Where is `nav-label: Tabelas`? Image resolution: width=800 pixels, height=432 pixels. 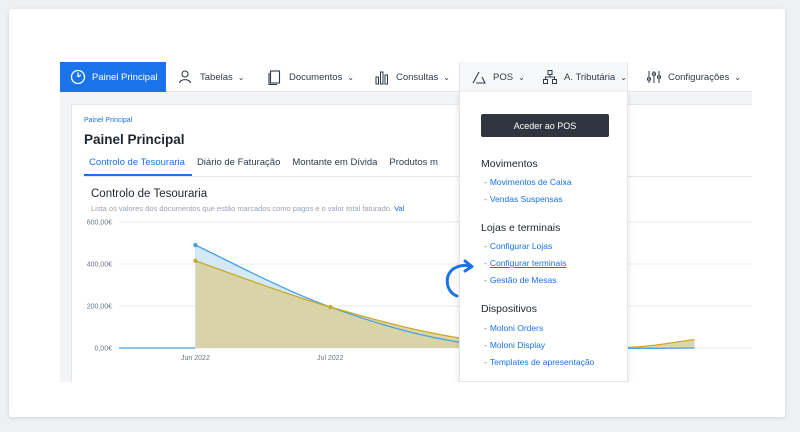 nav-label: Tabelas is located at coordinates (216, 77).